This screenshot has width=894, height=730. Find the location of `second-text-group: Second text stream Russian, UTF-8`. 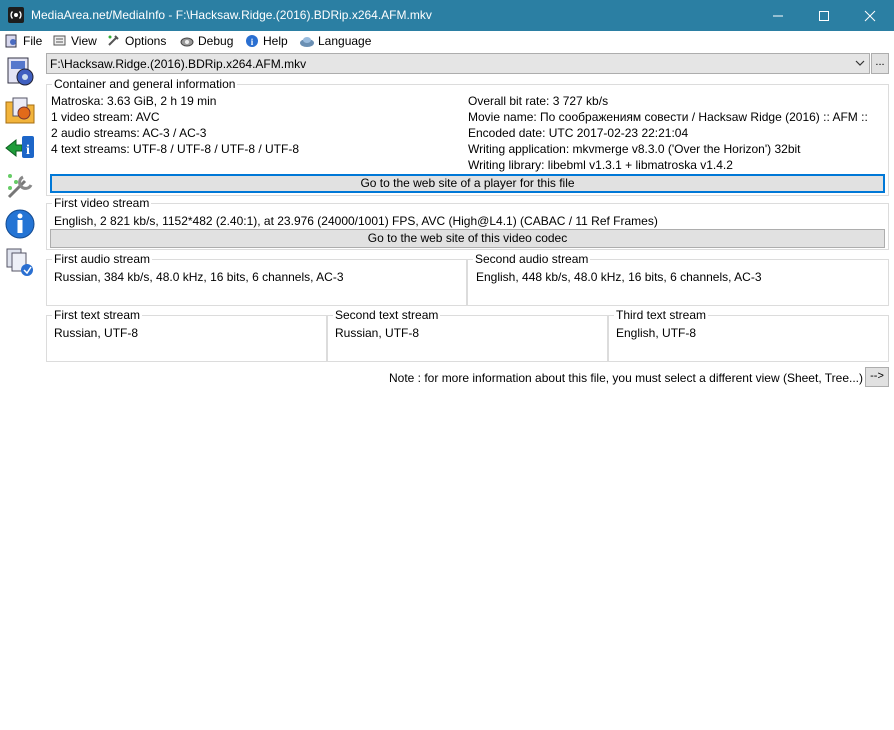

second-text-group: Second text stream Russian, UTF-8 is located at coordinates (467, 335).